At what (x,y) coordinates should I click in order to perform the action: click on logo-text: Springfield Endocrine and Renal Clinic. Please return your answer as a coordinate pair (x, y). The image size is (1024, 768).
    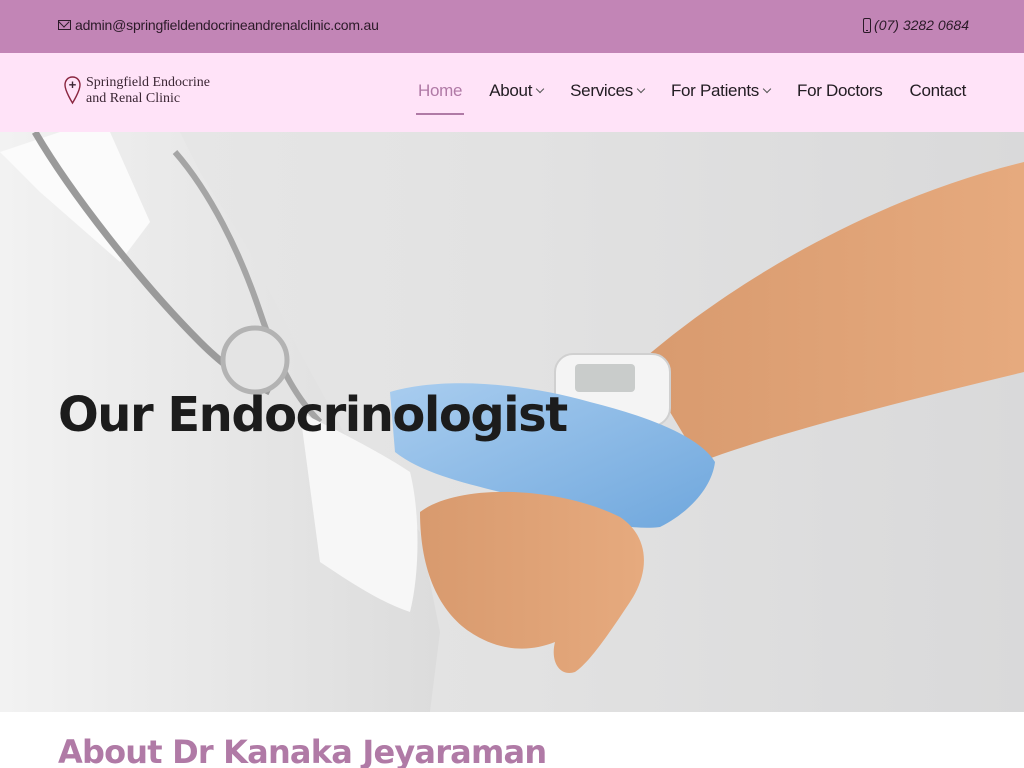
    Looking at the image, I should click on (148, 91).